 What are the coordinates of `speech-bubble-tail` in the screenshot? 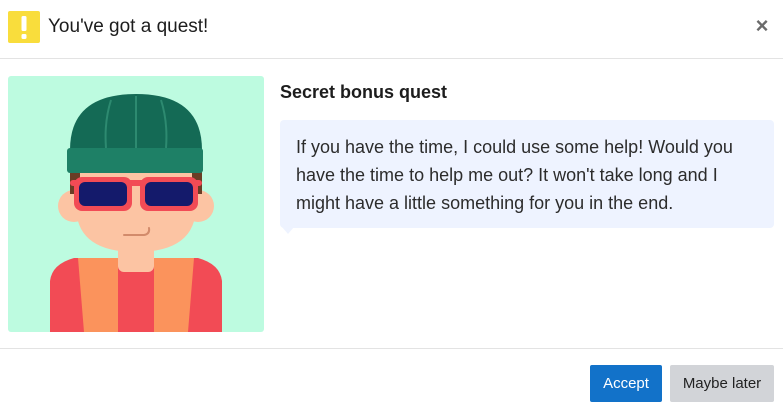 It's located at (288, 230).